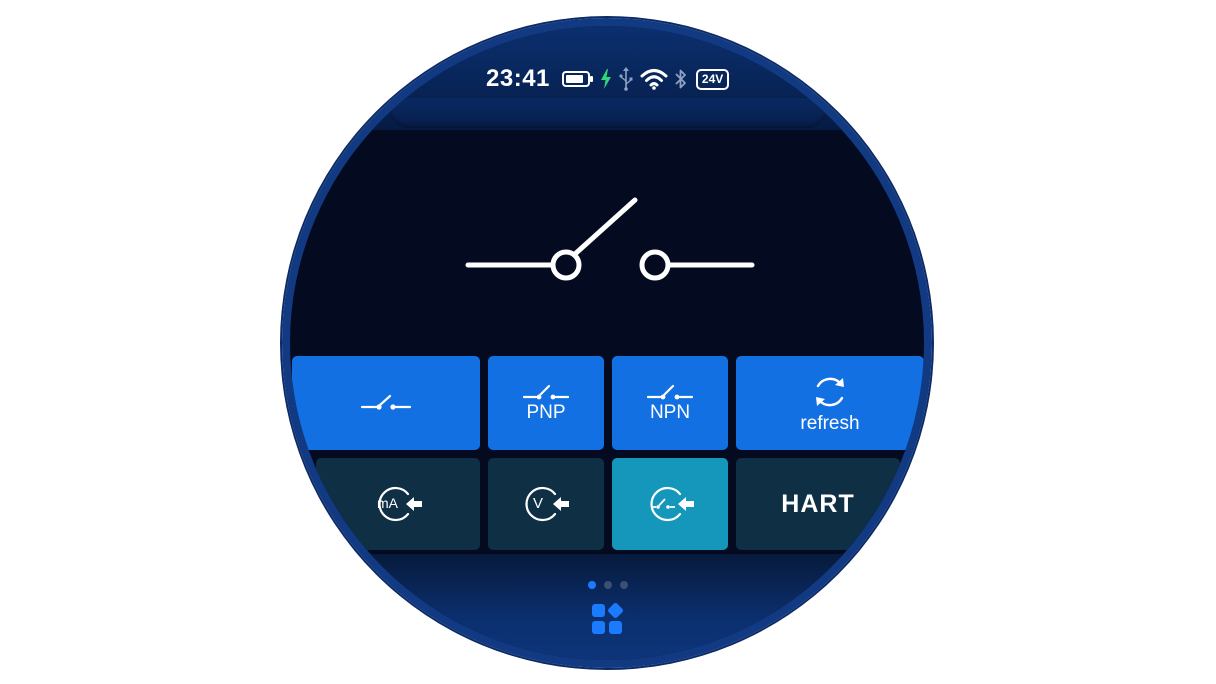  What do you see at coordinates (670, 412) in the screenshot?
I see `npn-label: NPN` at bounding box center [670, 412].